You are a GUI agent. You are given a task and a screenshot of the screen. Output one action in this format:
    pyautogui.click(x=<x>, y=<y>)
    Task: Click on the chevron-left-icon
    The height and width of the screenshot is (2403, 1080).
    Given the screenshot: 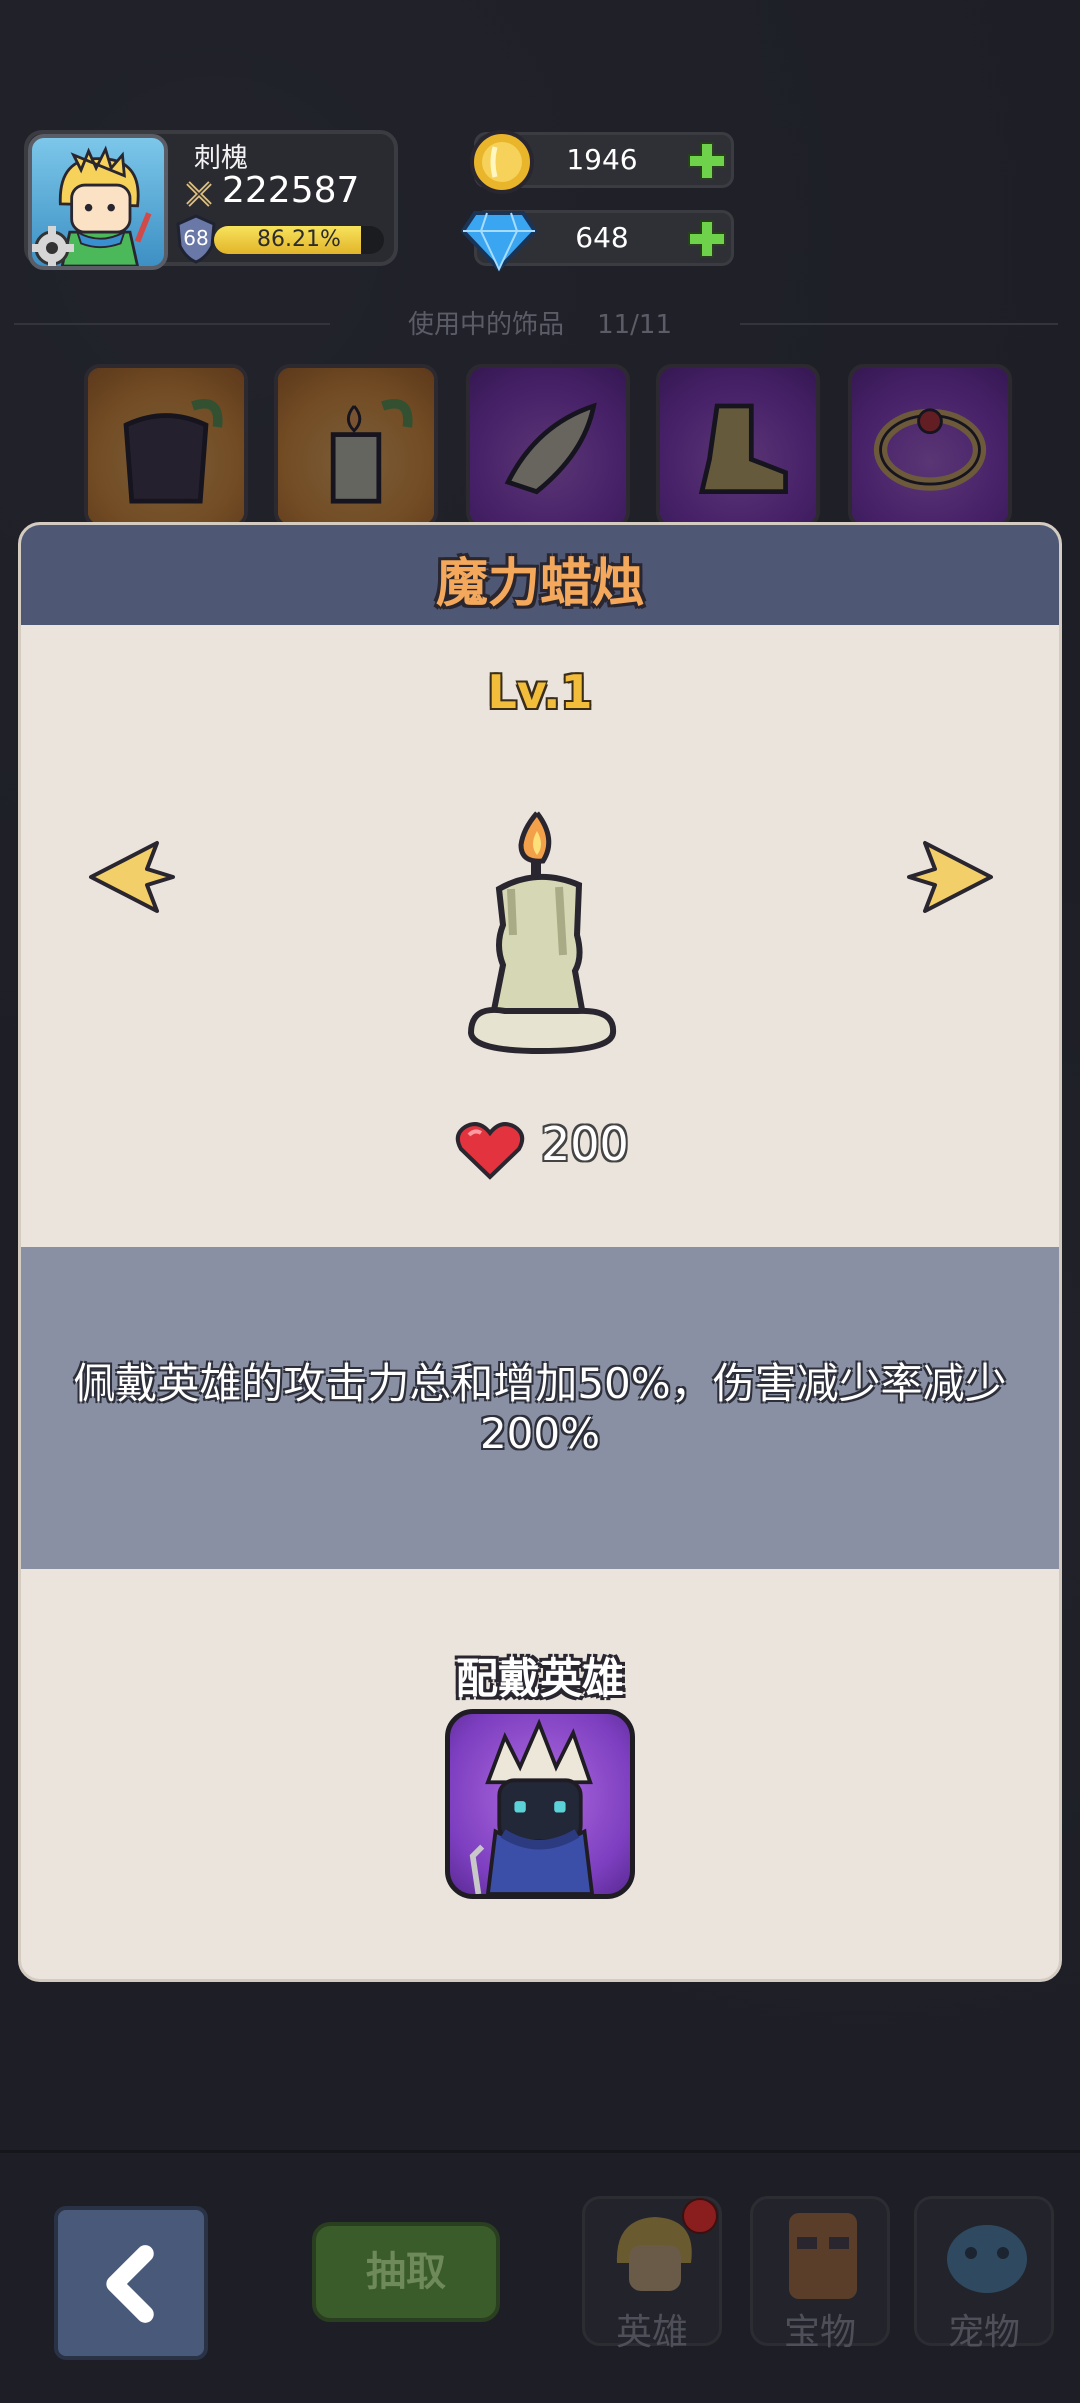 What is the action you would take?
    pyautogui.click(x=130, y=2284)
    